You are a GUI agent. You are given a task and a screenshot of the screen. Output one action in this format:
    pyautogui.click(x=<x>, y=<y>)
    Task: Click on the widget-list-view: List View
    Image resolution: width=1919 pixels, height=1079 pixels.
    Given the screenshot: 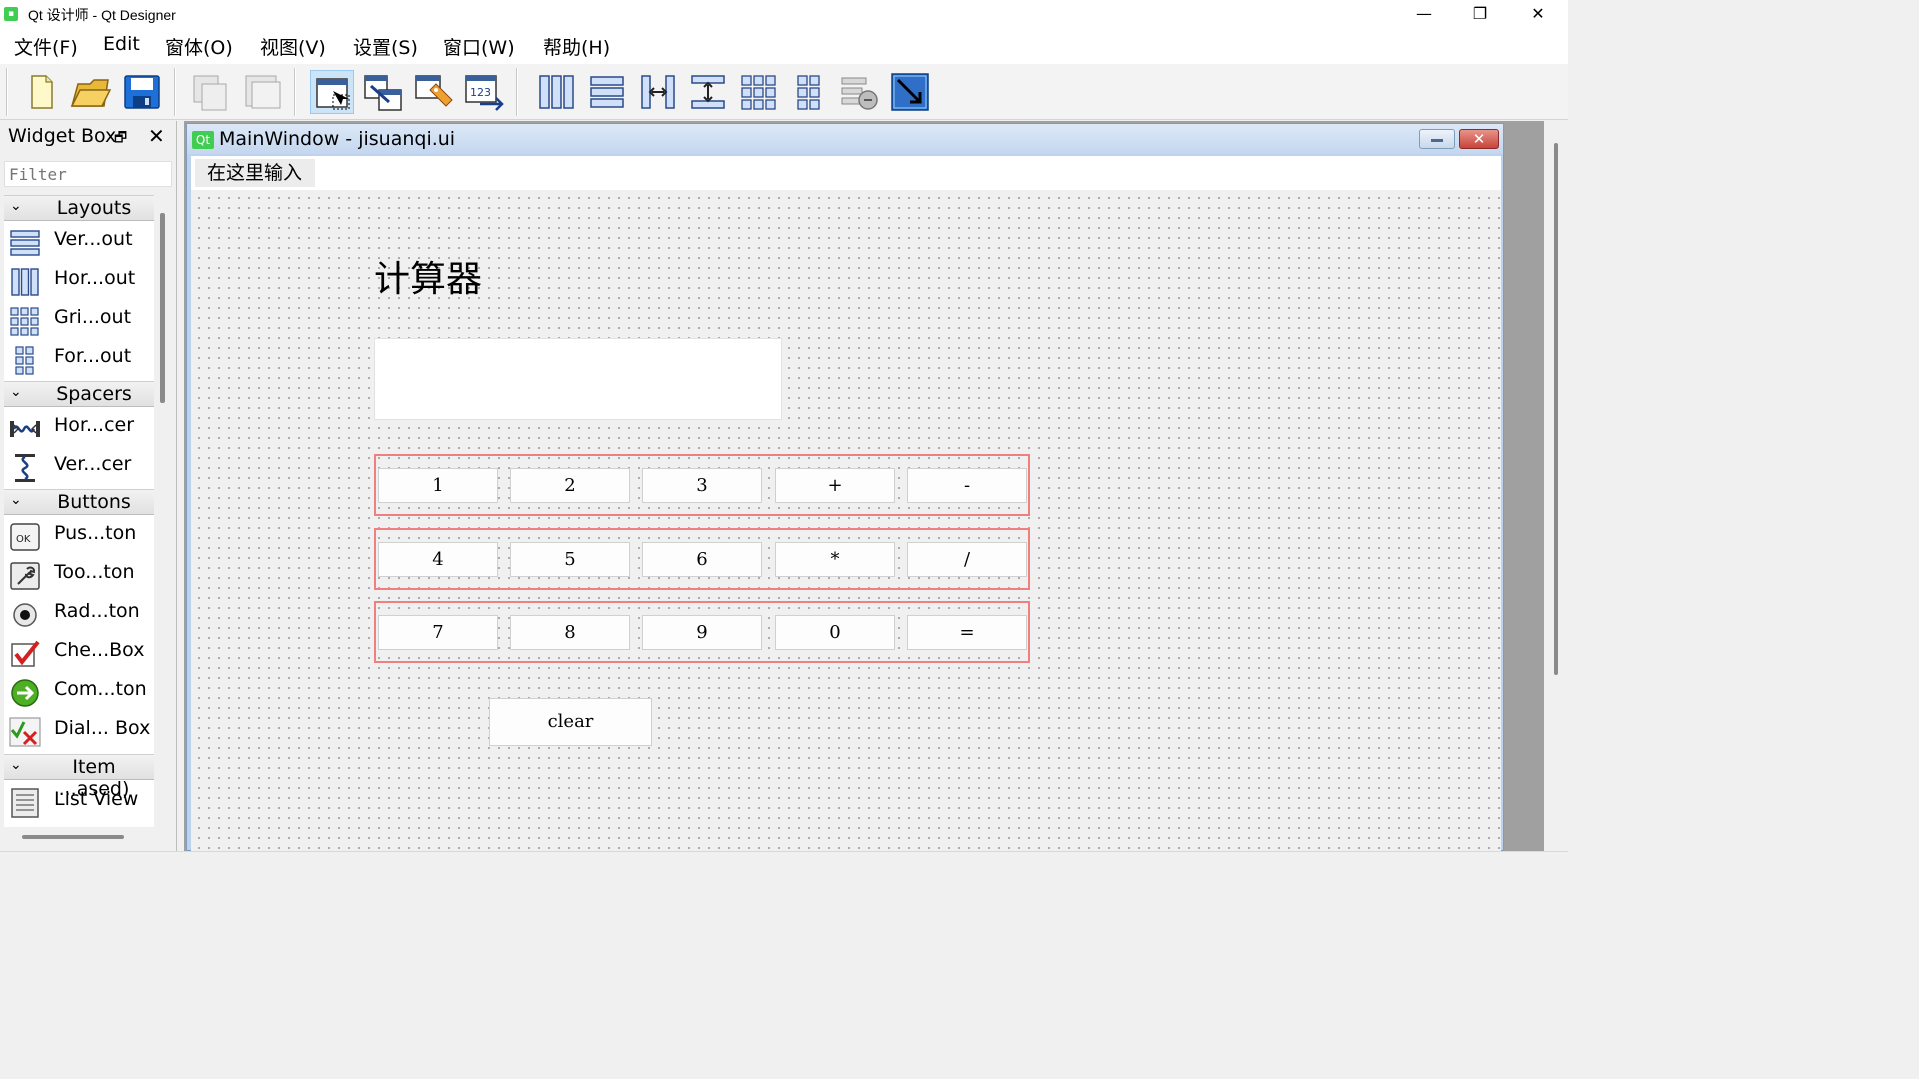 What is the action you would take?
    pyautogui.click(x=79, y=802)
    